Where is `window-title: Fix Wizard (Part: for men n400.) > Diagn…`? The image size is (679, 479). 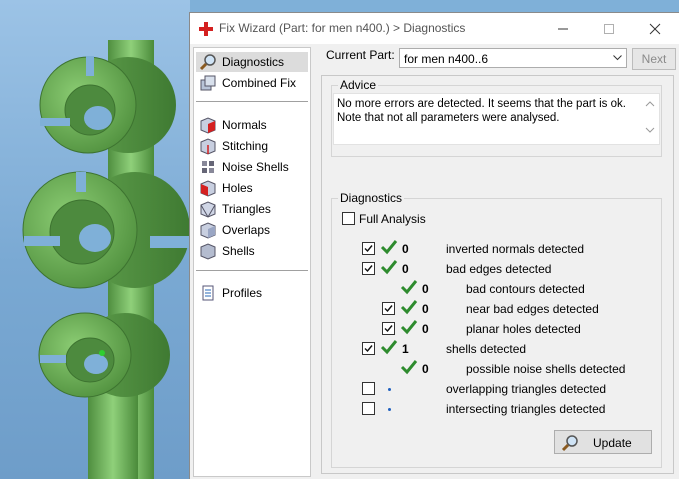
window-title: Fix Wizard (Part: for men n400.) > Diagn… is located at coordinates (342, 28).